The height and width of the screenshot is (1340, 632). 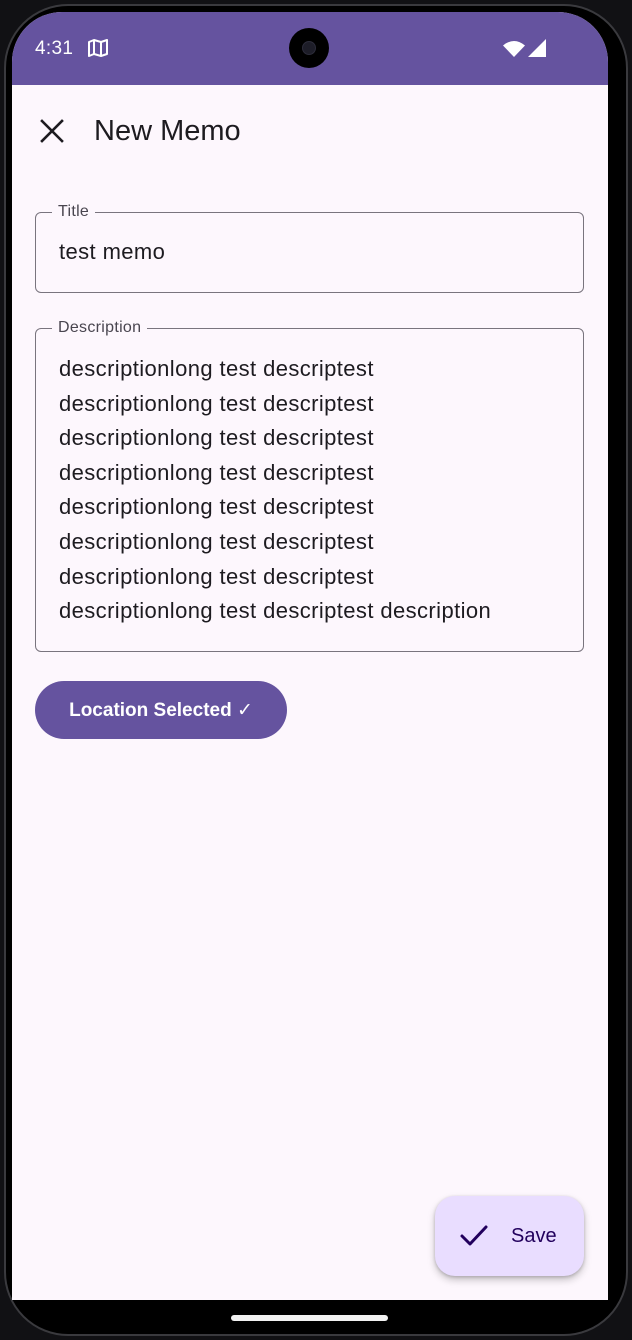 I want to click on save-button-label: Save, so click(x=534, y=1236).